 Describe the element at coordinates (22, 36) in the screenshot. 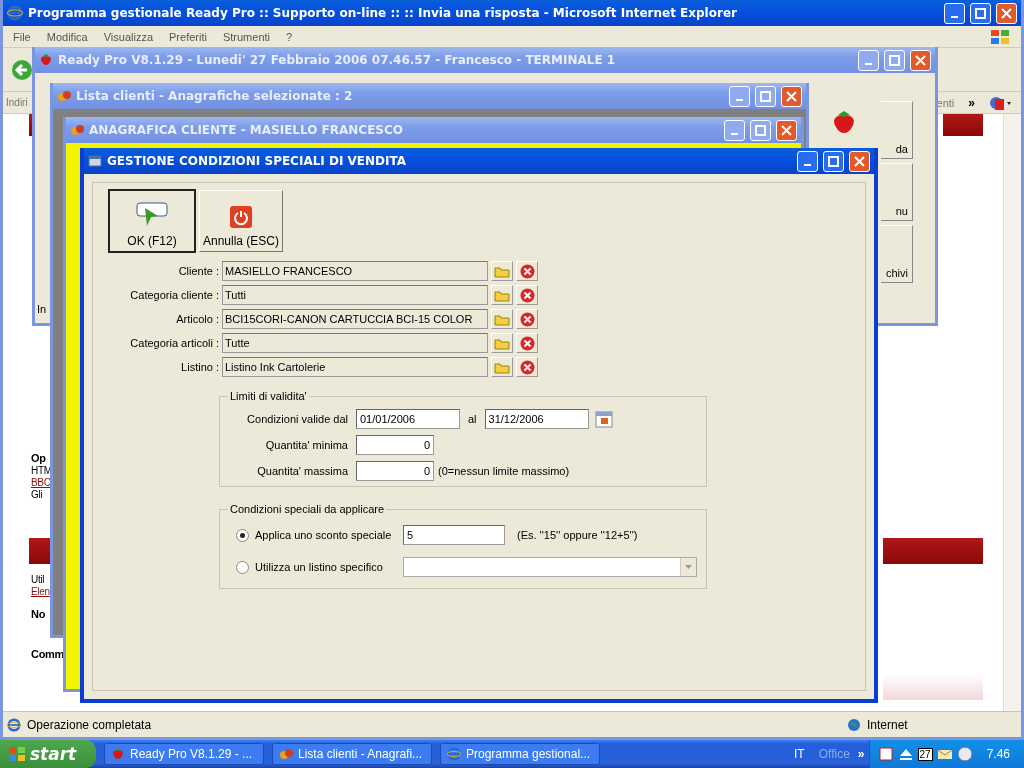

I see `menu-item: File` at that location.